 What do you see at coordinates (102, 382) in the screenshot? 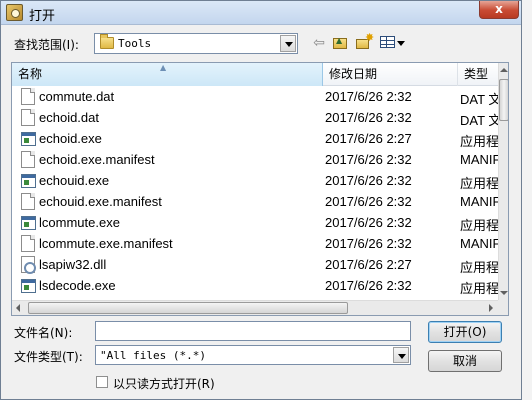
I see `read-only-checkbox` at bounding box center [102, 382].